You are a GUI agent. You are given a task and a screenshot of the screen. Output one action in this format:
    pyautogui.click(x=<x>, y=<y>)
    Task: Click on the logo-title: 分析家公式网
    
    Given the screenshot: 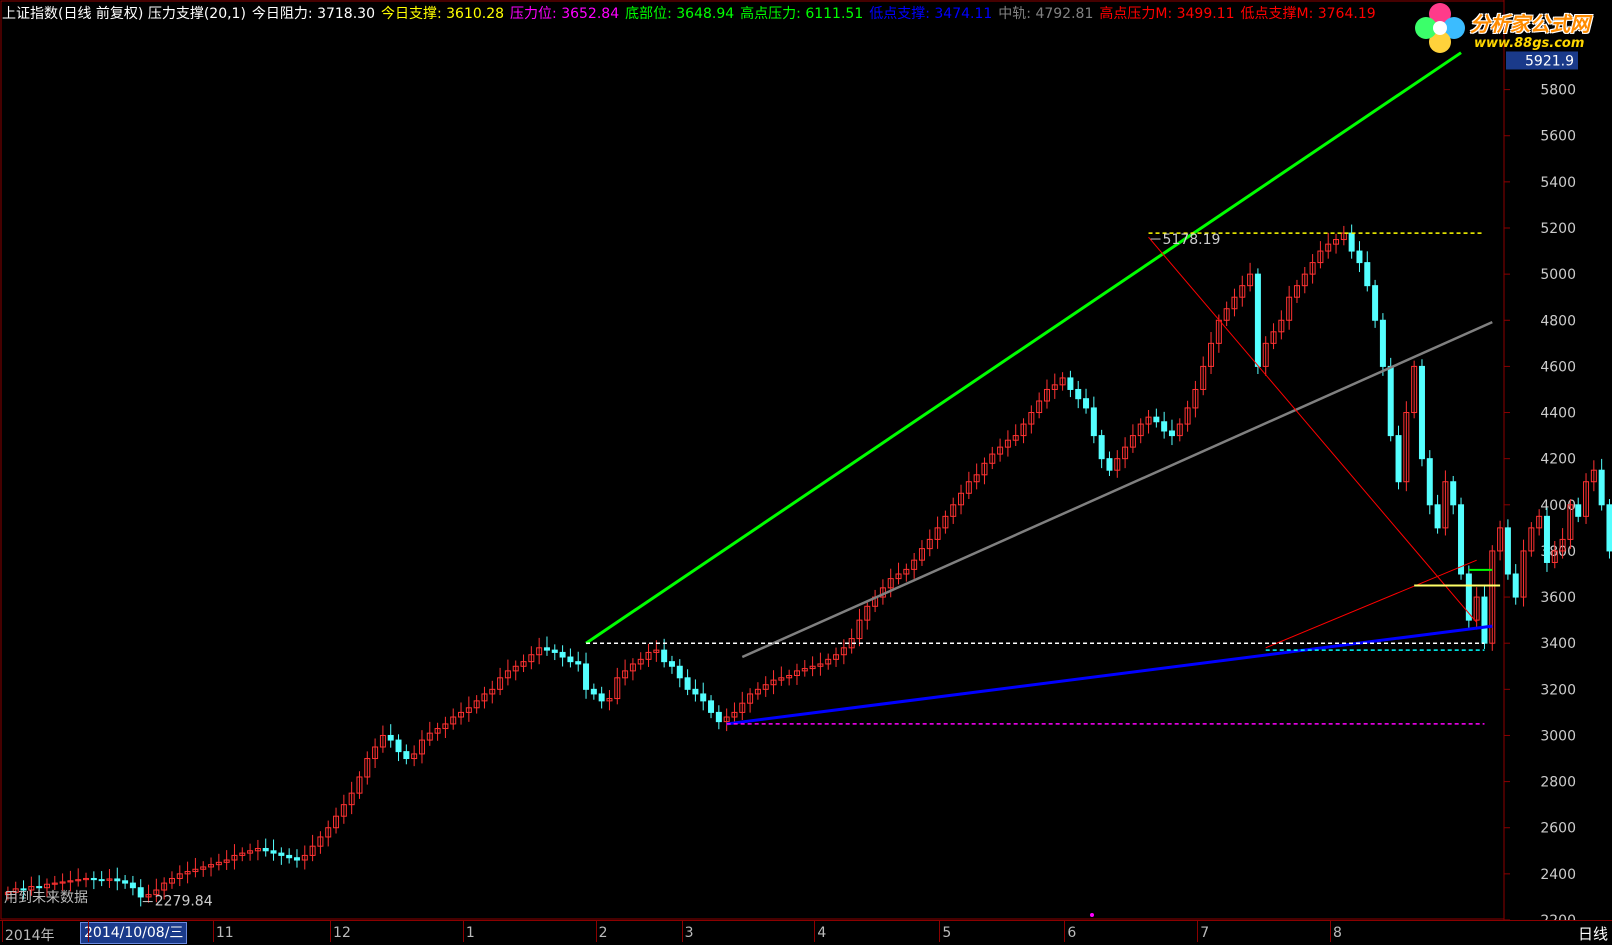 What is the action you would take?
    pyautogui.click(x=1530, y=24)
    